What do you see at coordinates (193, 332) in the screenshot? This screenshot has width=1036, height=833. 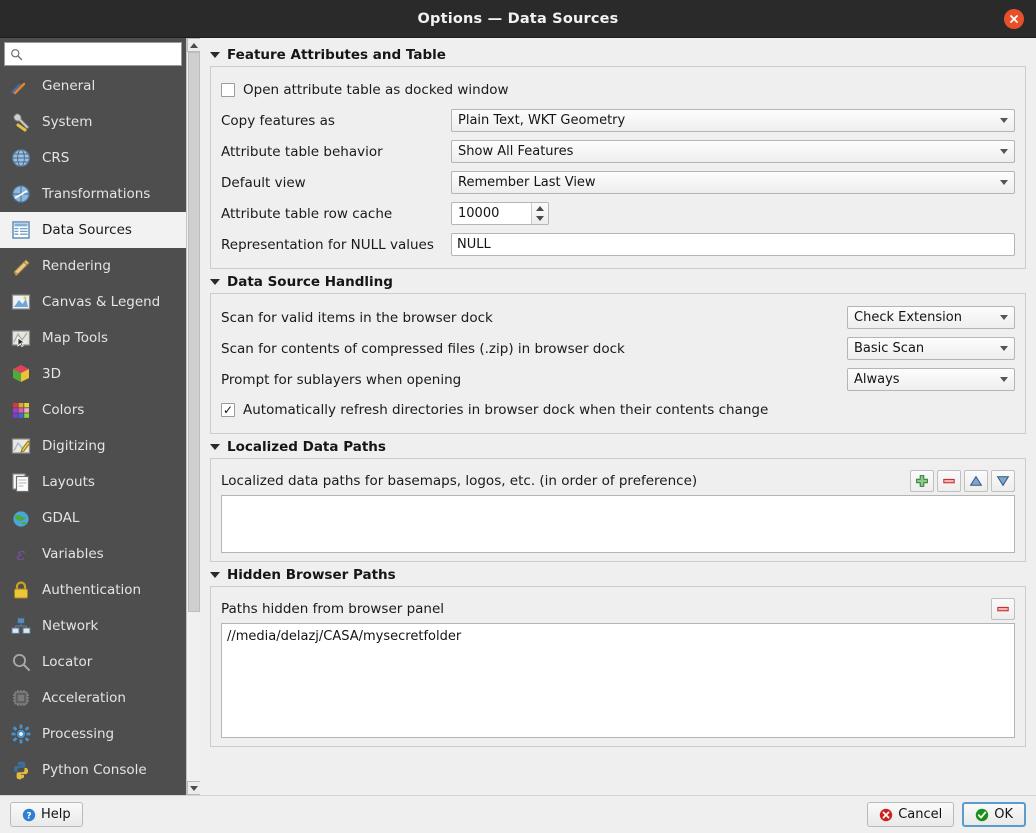 I see `scrollbar-thumb` at bounding box center [193, 332].